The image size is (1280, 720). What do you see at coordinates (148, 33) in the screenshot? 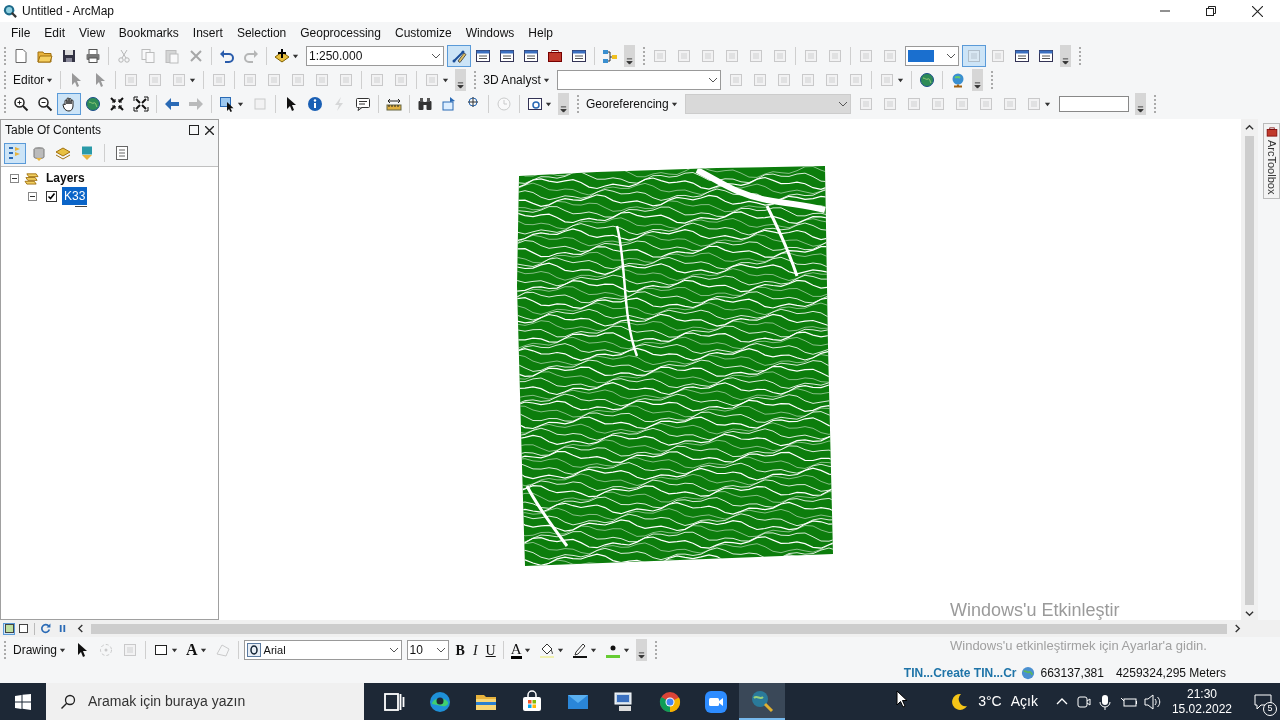
I see `menu-item: Bookmarks` at bounding box center [148, 33].